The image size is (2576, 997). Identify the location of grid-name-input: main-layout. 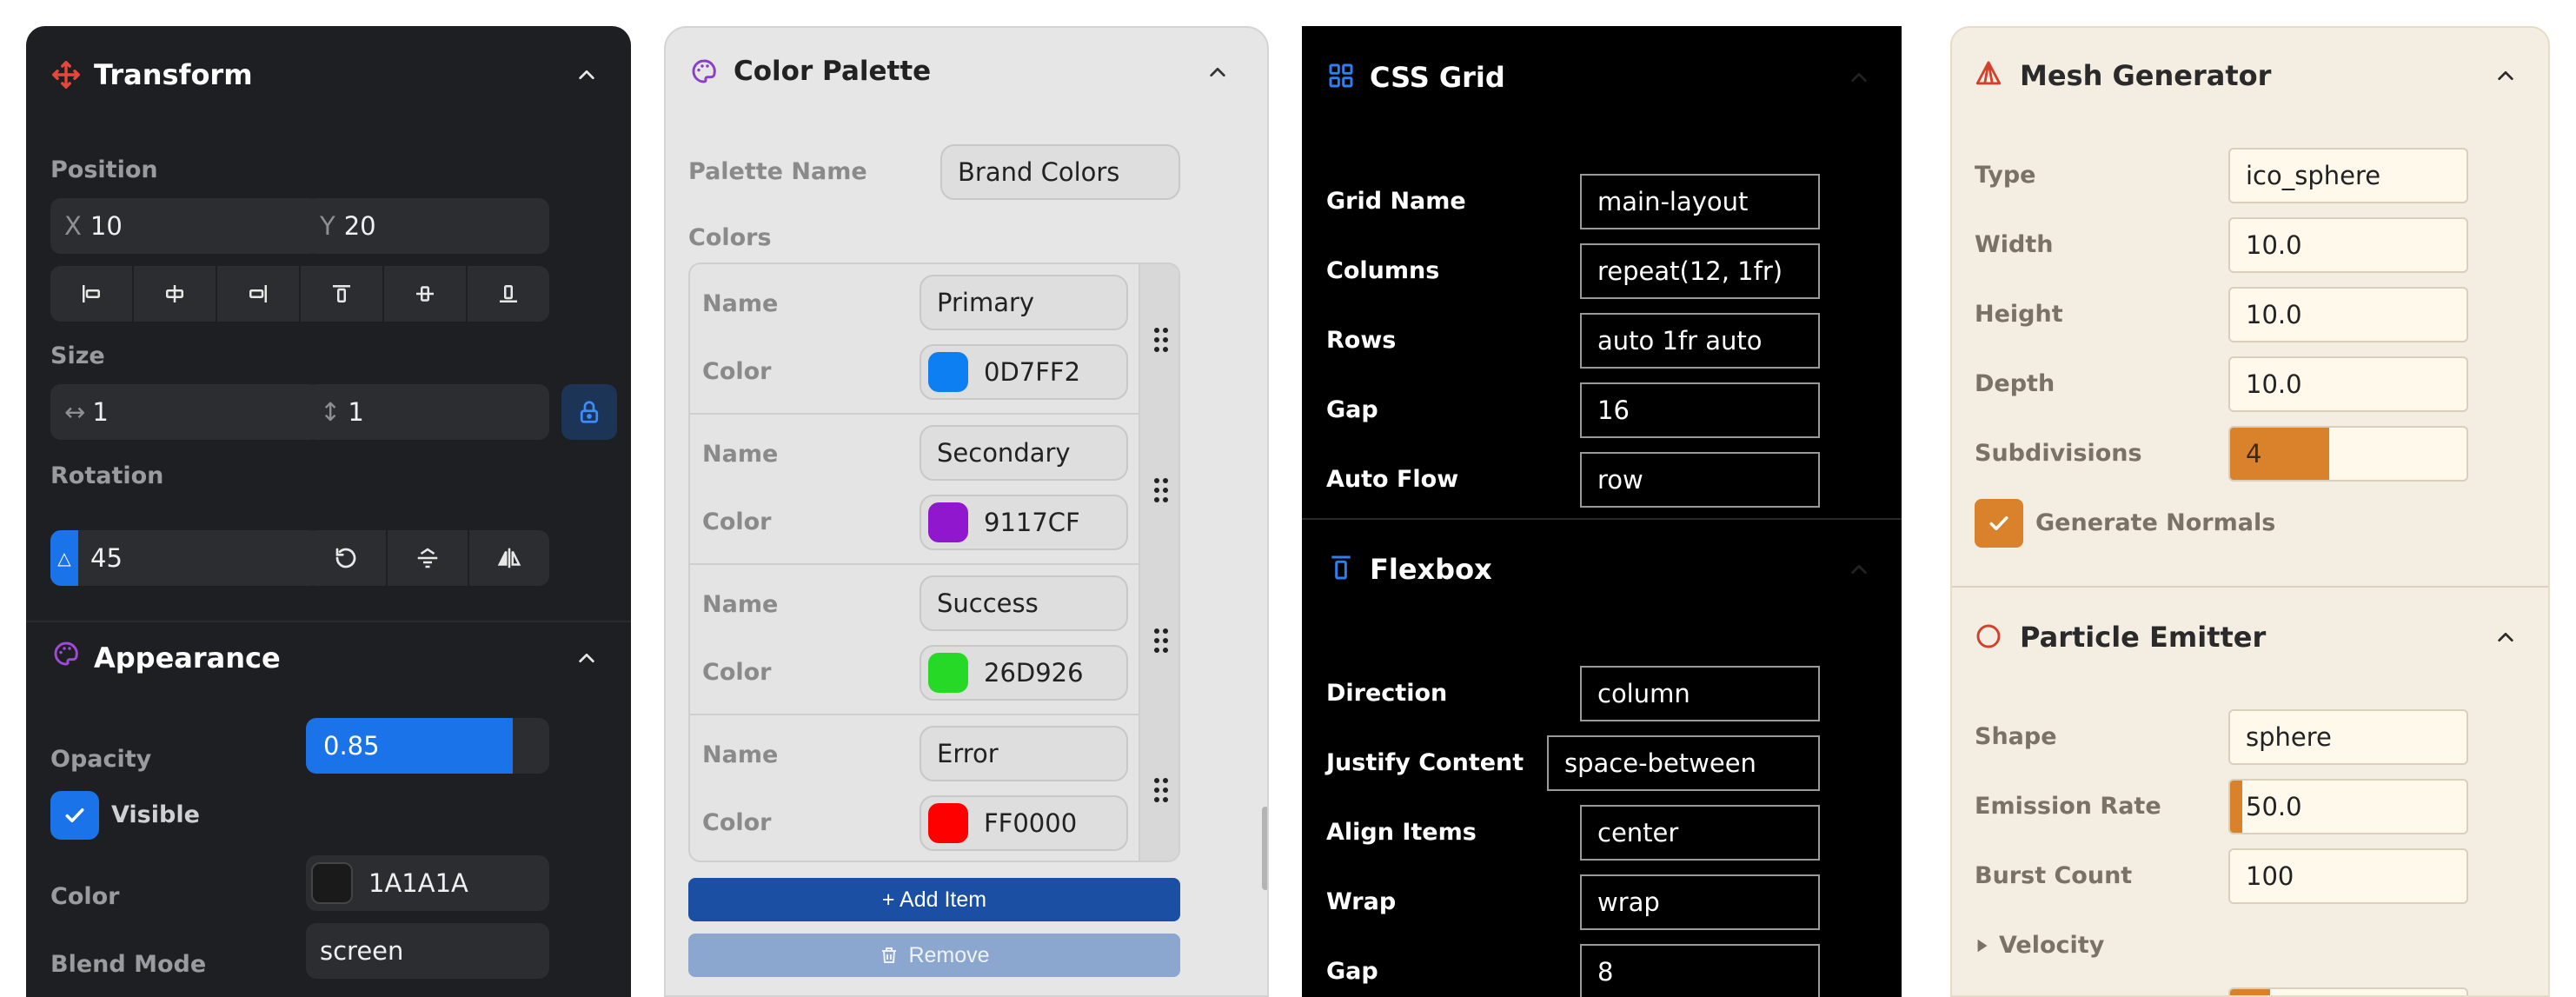
(1700, 201).